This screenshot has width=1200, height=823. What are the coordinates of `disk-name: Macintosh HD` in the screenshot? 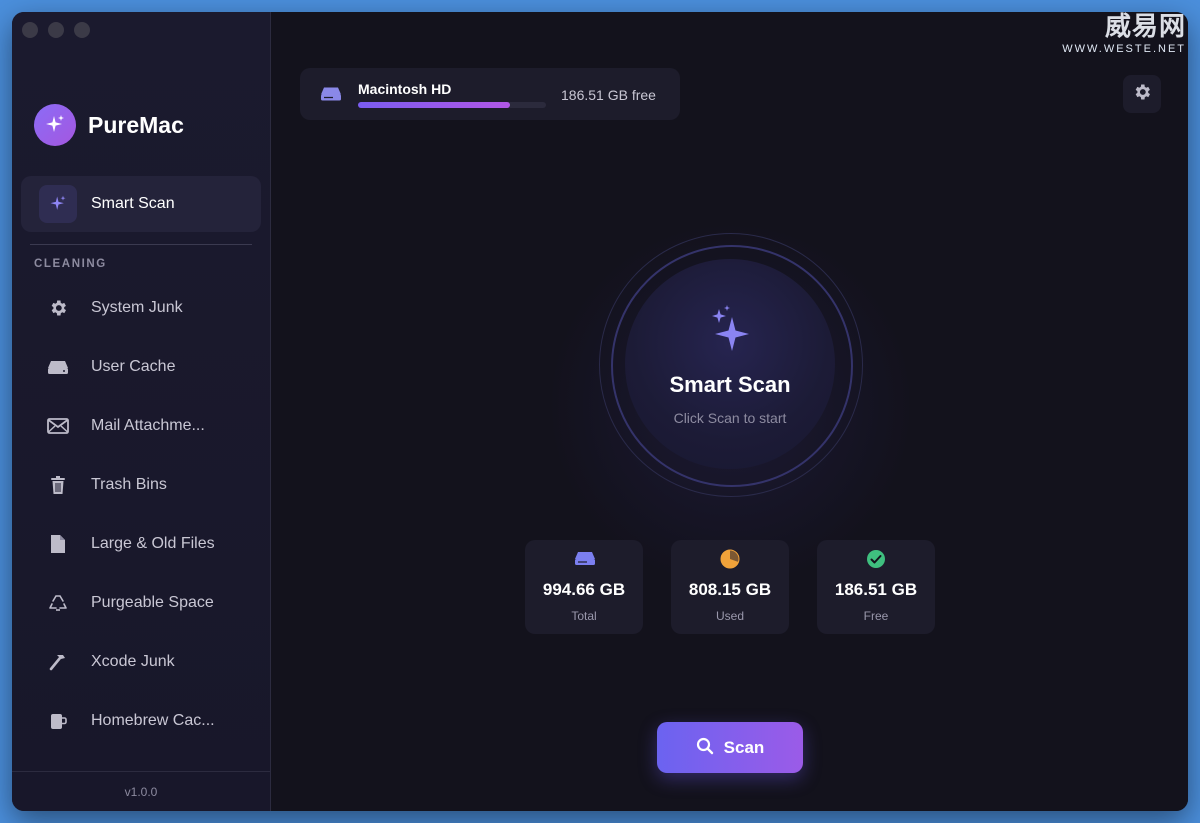 It's located at (405, 89).